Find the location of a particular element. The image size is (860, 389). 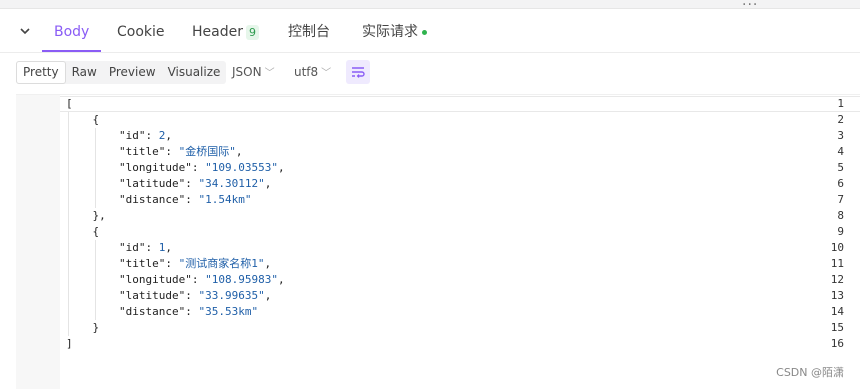

tab-cookie-label: Cookie is located at coordinates (141, 32).